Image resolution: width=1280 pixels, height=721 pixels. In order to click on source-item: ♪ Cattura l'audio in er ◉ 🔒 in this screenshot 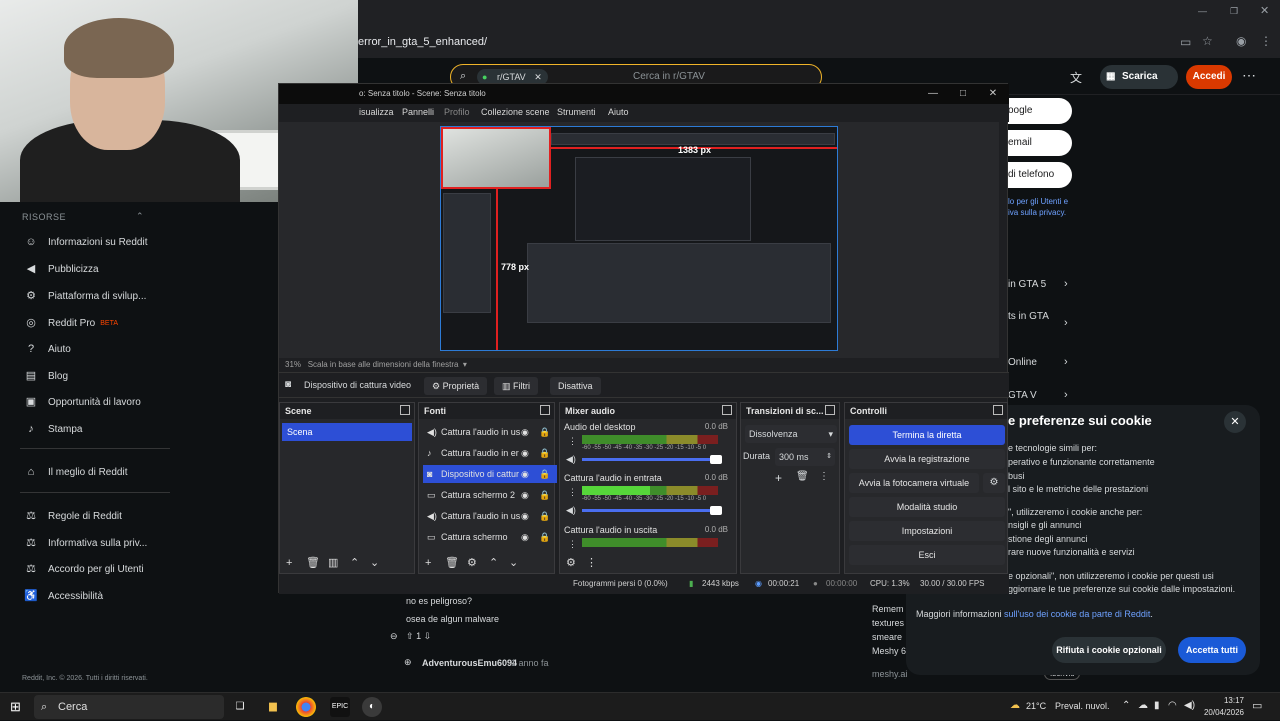, I will do `click(490, 453)`.